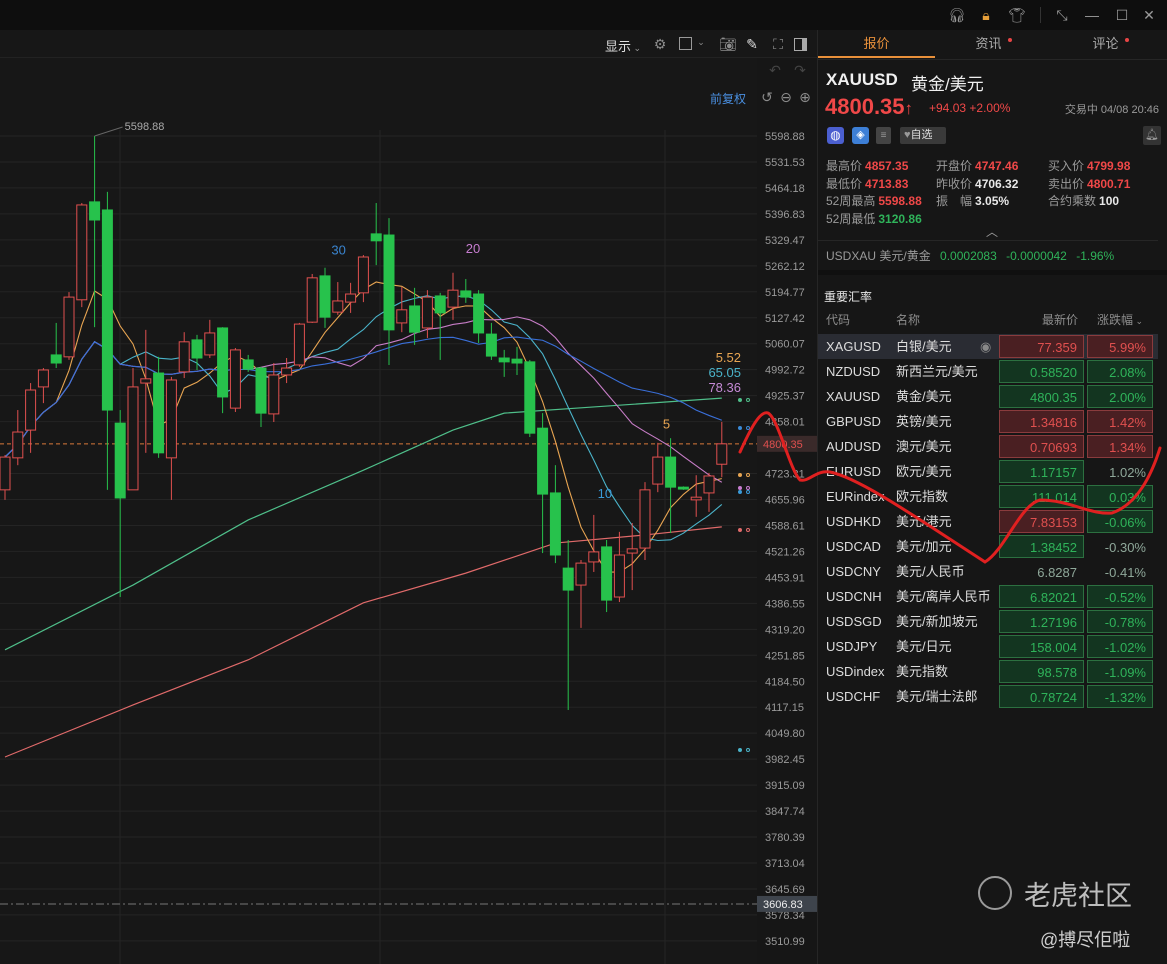  What do you see at coordinates (618, 46) in the screenshot?
I see `display-label: 显示` at bounding box center [618, 46].